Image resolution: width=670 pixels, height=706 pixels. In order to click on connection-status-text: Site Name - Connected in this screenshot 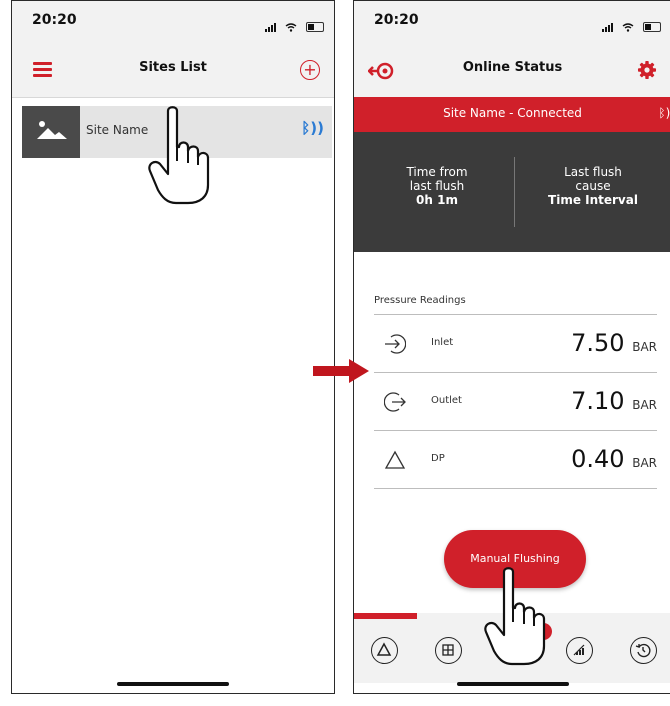, I will do `click(512, 113)`.